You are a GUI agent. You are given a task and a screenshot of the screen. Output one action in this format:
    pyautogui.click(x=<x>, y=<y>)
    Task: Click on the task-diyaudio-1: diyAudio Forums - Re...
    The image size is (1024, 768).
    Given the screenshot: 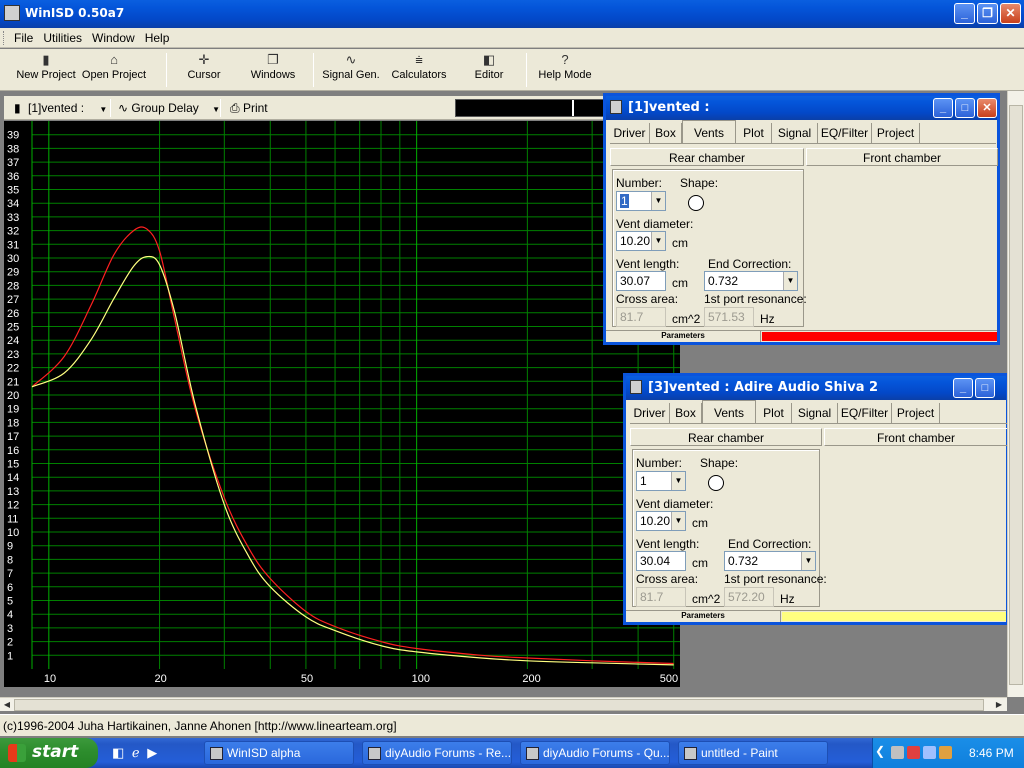 What is the action you would take?
    pyautogui.click(x=437, y=753)
    